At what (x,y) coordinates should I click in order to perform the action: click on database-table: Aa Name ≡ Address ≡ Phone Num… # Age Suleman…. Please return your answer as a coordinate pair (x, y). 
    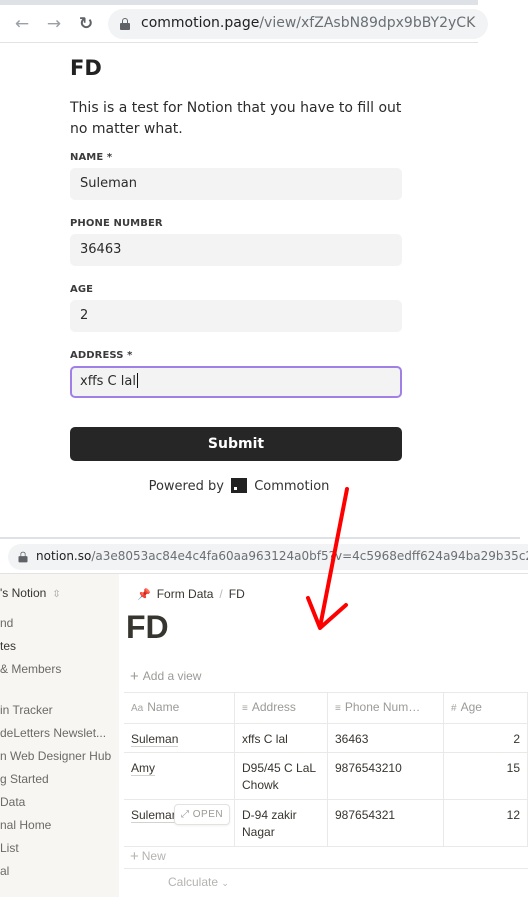
    Looking at the image, I should click on (326, 769).